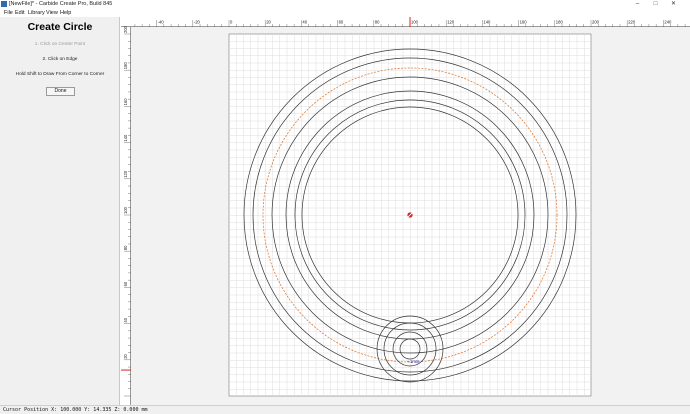 The image size is (690, 414). What do you see at coordinates (451, 22) in the screenshot?
I see `ruler-label-x: 120` at bounding box center [451, 22].